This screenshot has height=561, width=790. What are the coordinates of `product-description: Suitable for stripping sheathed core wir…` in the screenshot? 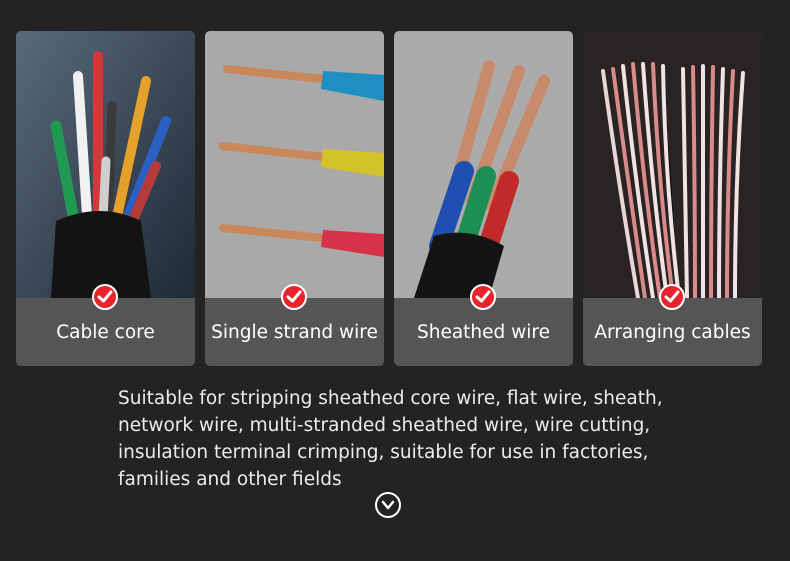 It's located at (418, 439).